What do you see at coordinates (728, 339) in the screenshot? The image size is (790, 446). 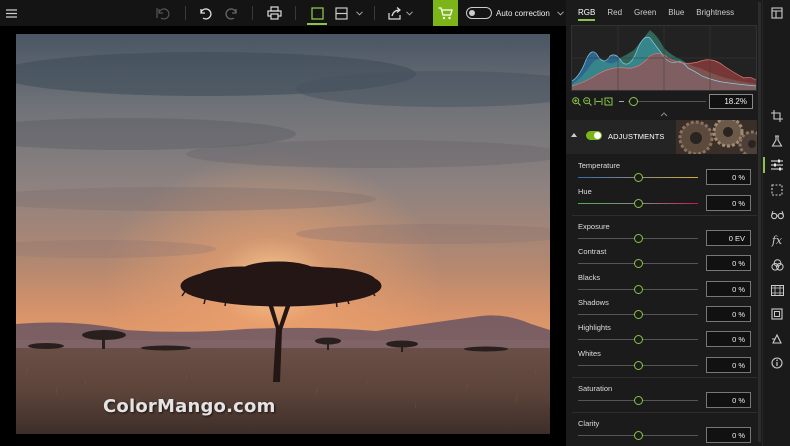 I see `highlights-value-field: 0 %` at bounding box center [728, 339].